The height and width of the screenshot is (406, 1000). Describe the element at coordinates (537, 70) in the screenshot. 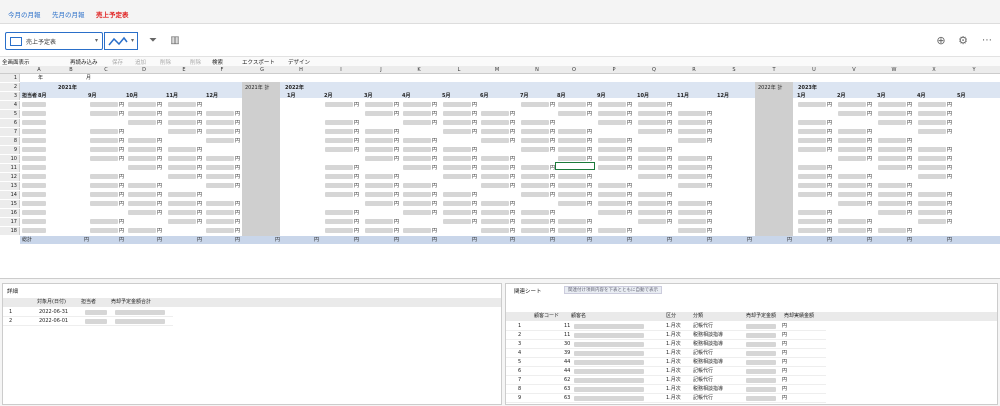

I see `column-header: N` at that location.